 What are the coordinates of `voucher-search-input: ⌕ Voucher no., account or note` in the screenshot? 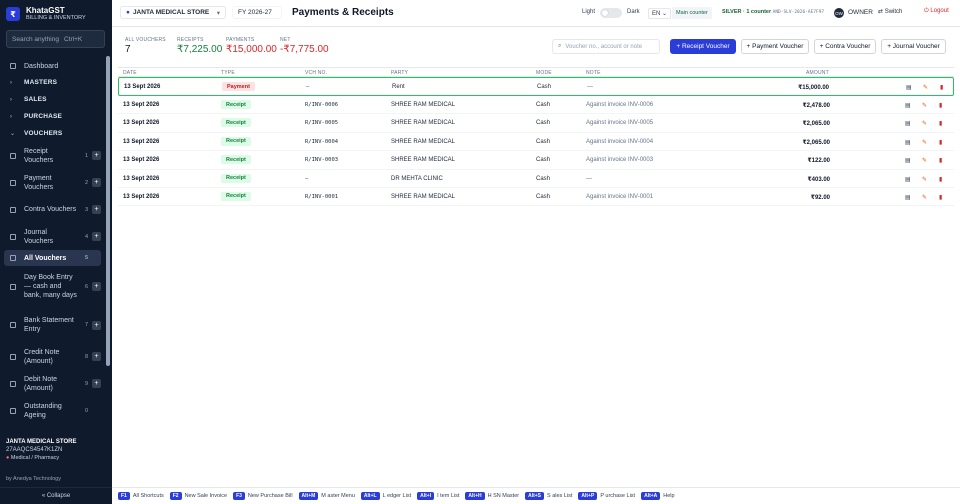 It's located at (606, 46).